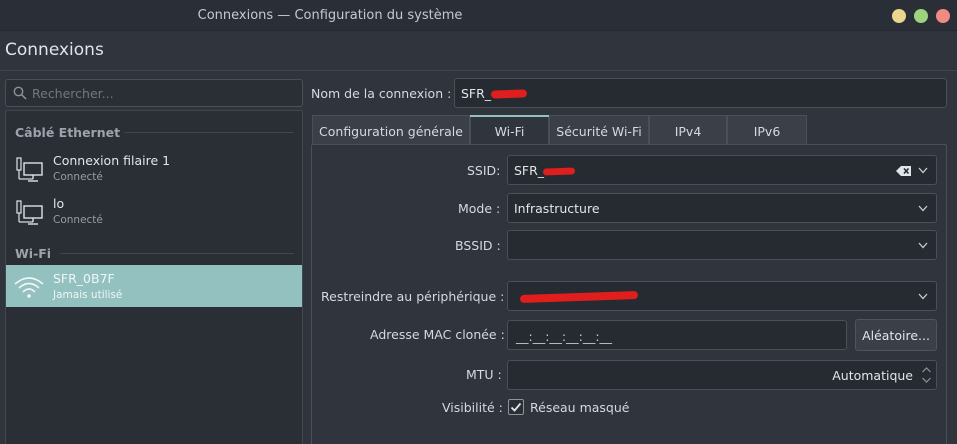 The height and width of the screenshot is (444, 957). I want to click on ssid-value: SFR_, so click(529, 170).